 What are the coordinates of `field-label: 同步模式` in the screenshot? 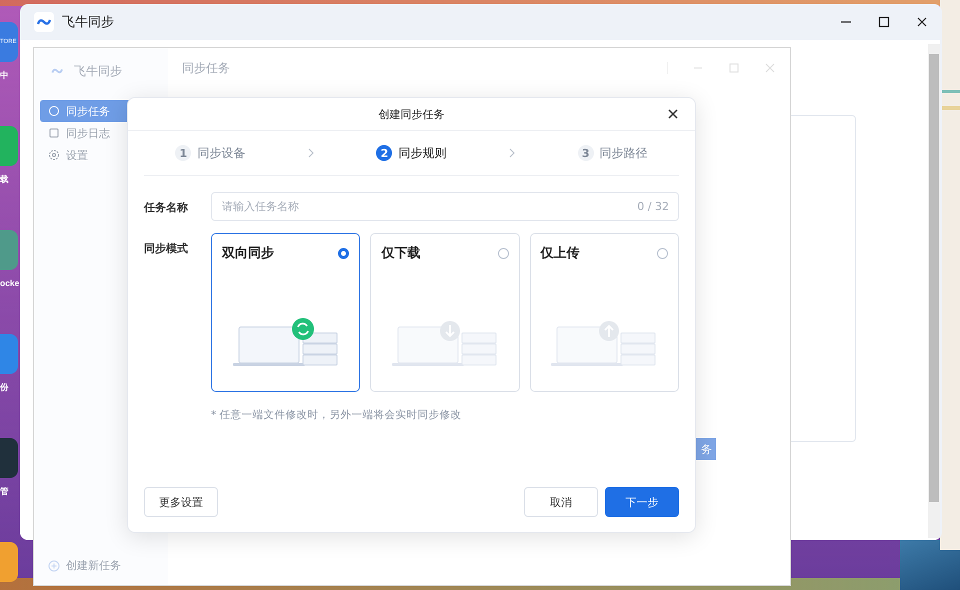 It's located at (166, 248).